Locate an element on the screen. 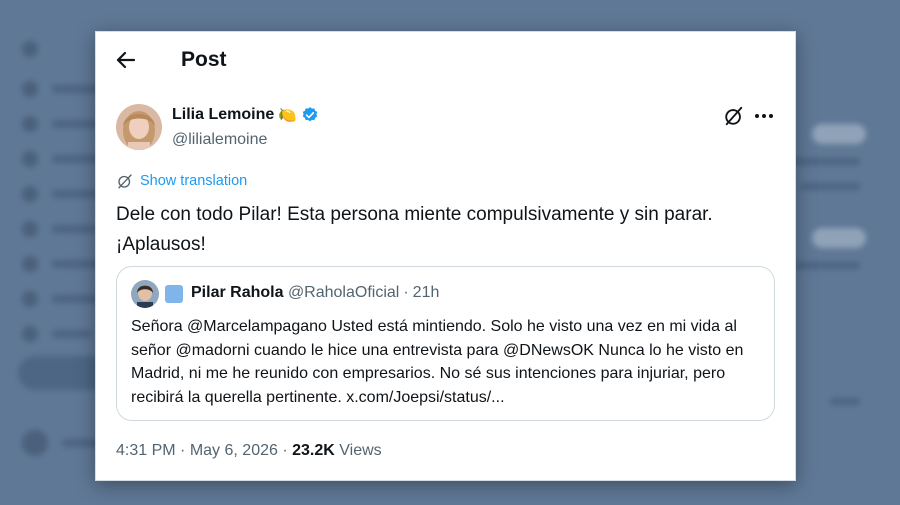 This screenshot has height=505, width=900. more-horizontal-icon is located at coordinates (764, 116).